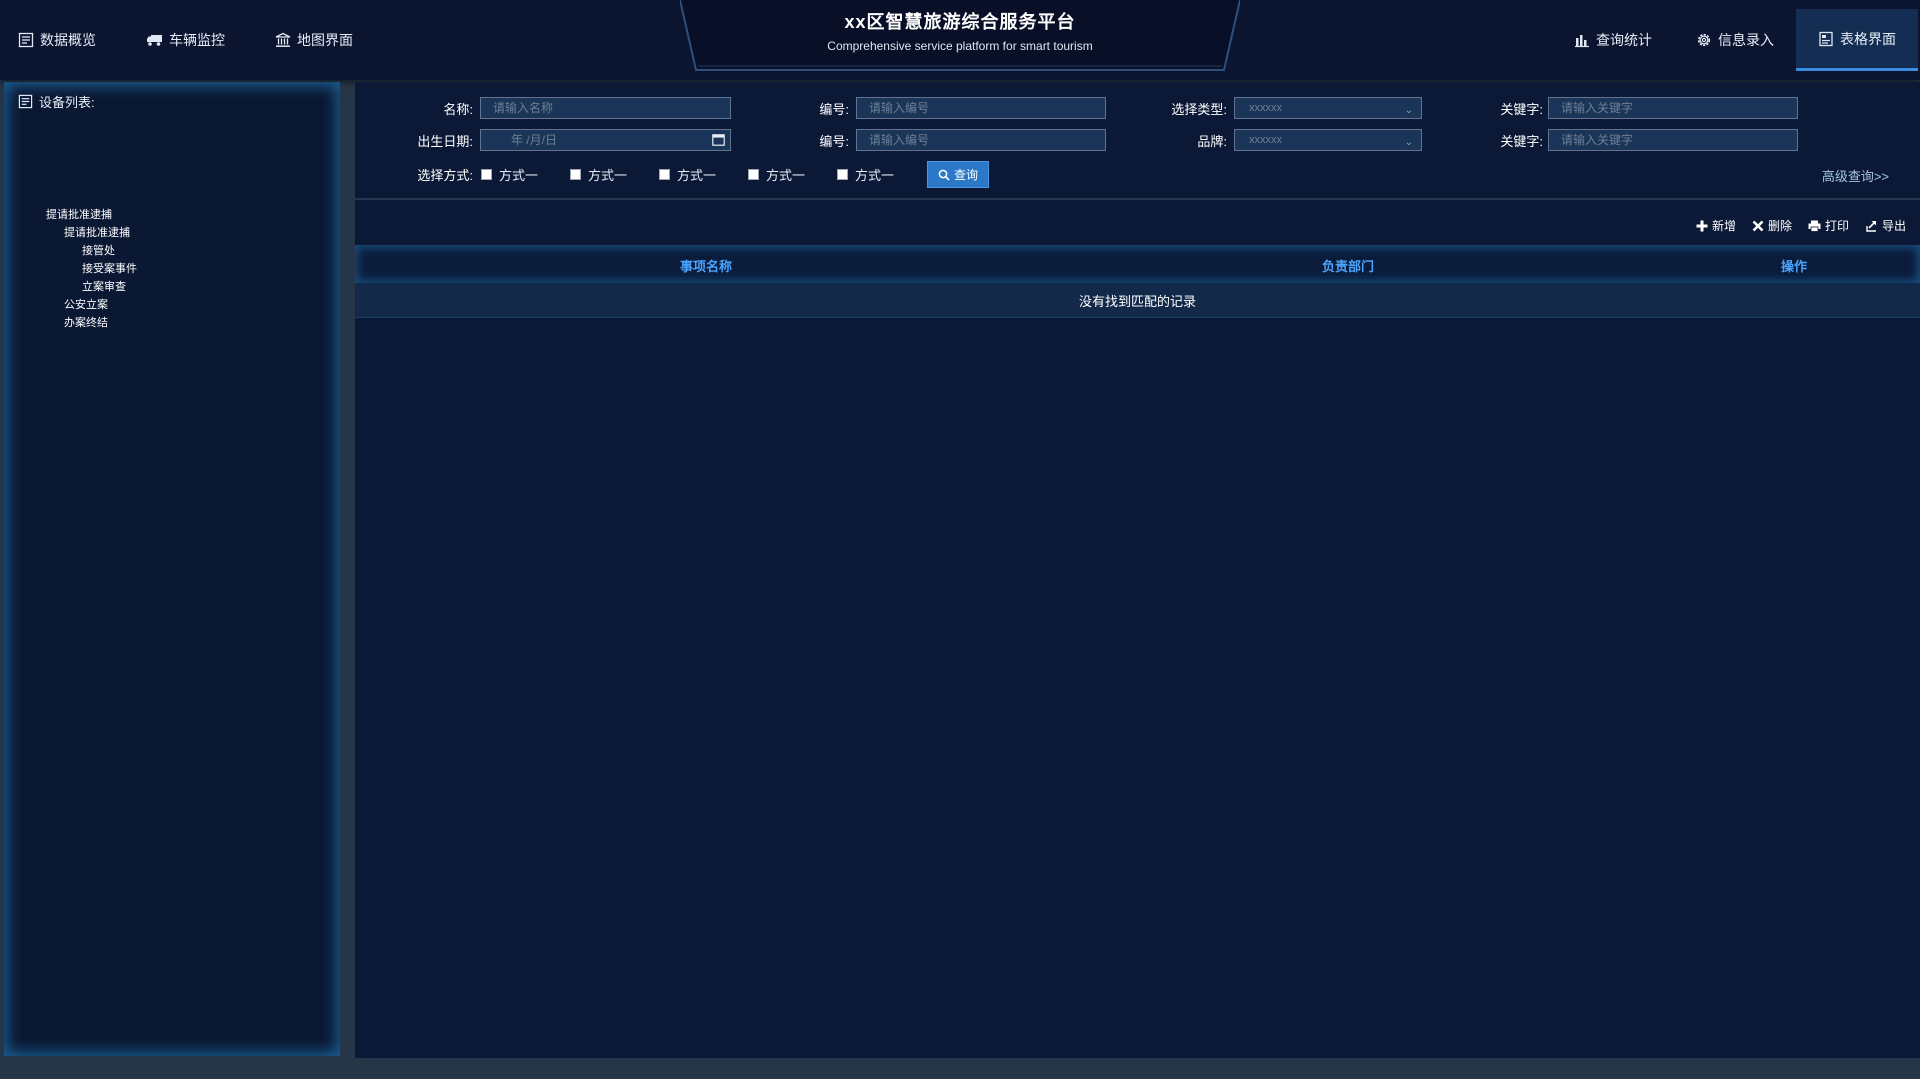 The height and width of the screenshot is (1079, 1920). Describe the element at coordinates (1826, 38) in the screenshot. I see `table-doc-icon` at that location.